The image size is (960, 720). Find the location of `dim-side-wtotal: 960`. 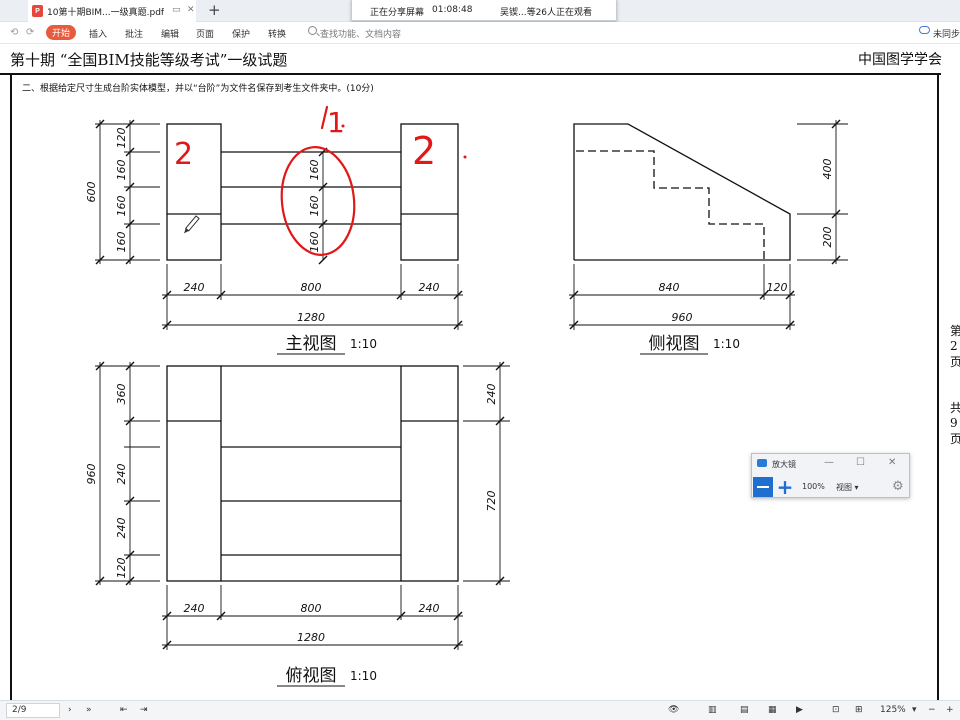

dim-side-wtotal: 960 is located at coordinates (682, 317).